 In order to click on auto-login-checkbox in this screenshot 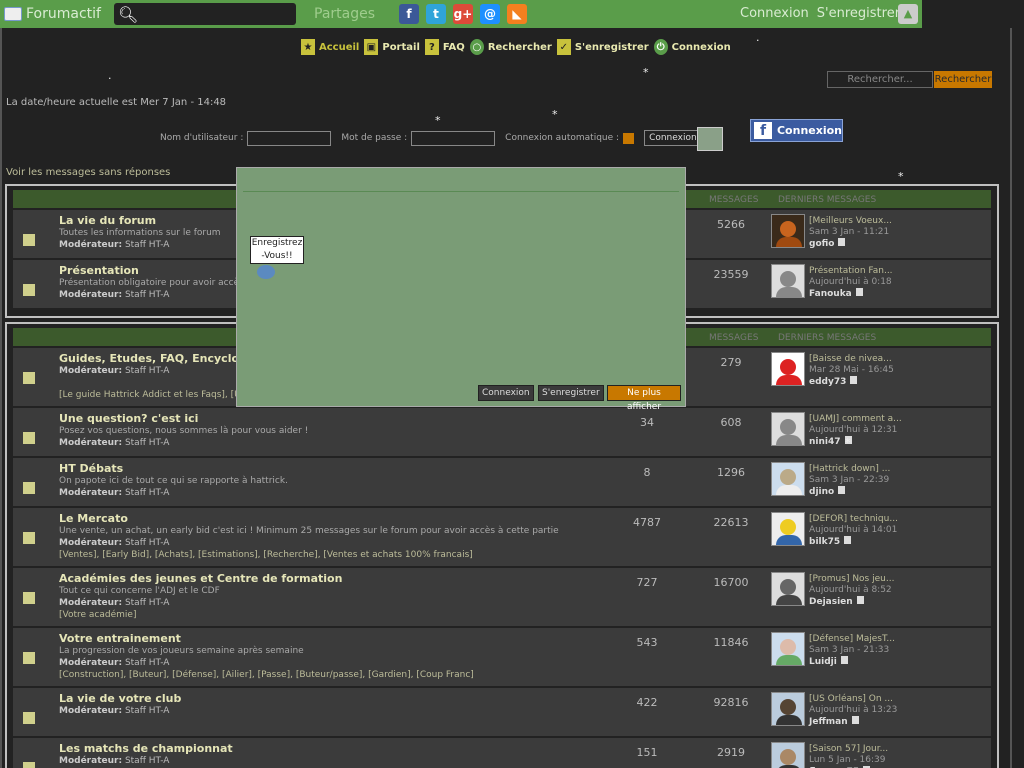, I will do `click(629, 138)`.